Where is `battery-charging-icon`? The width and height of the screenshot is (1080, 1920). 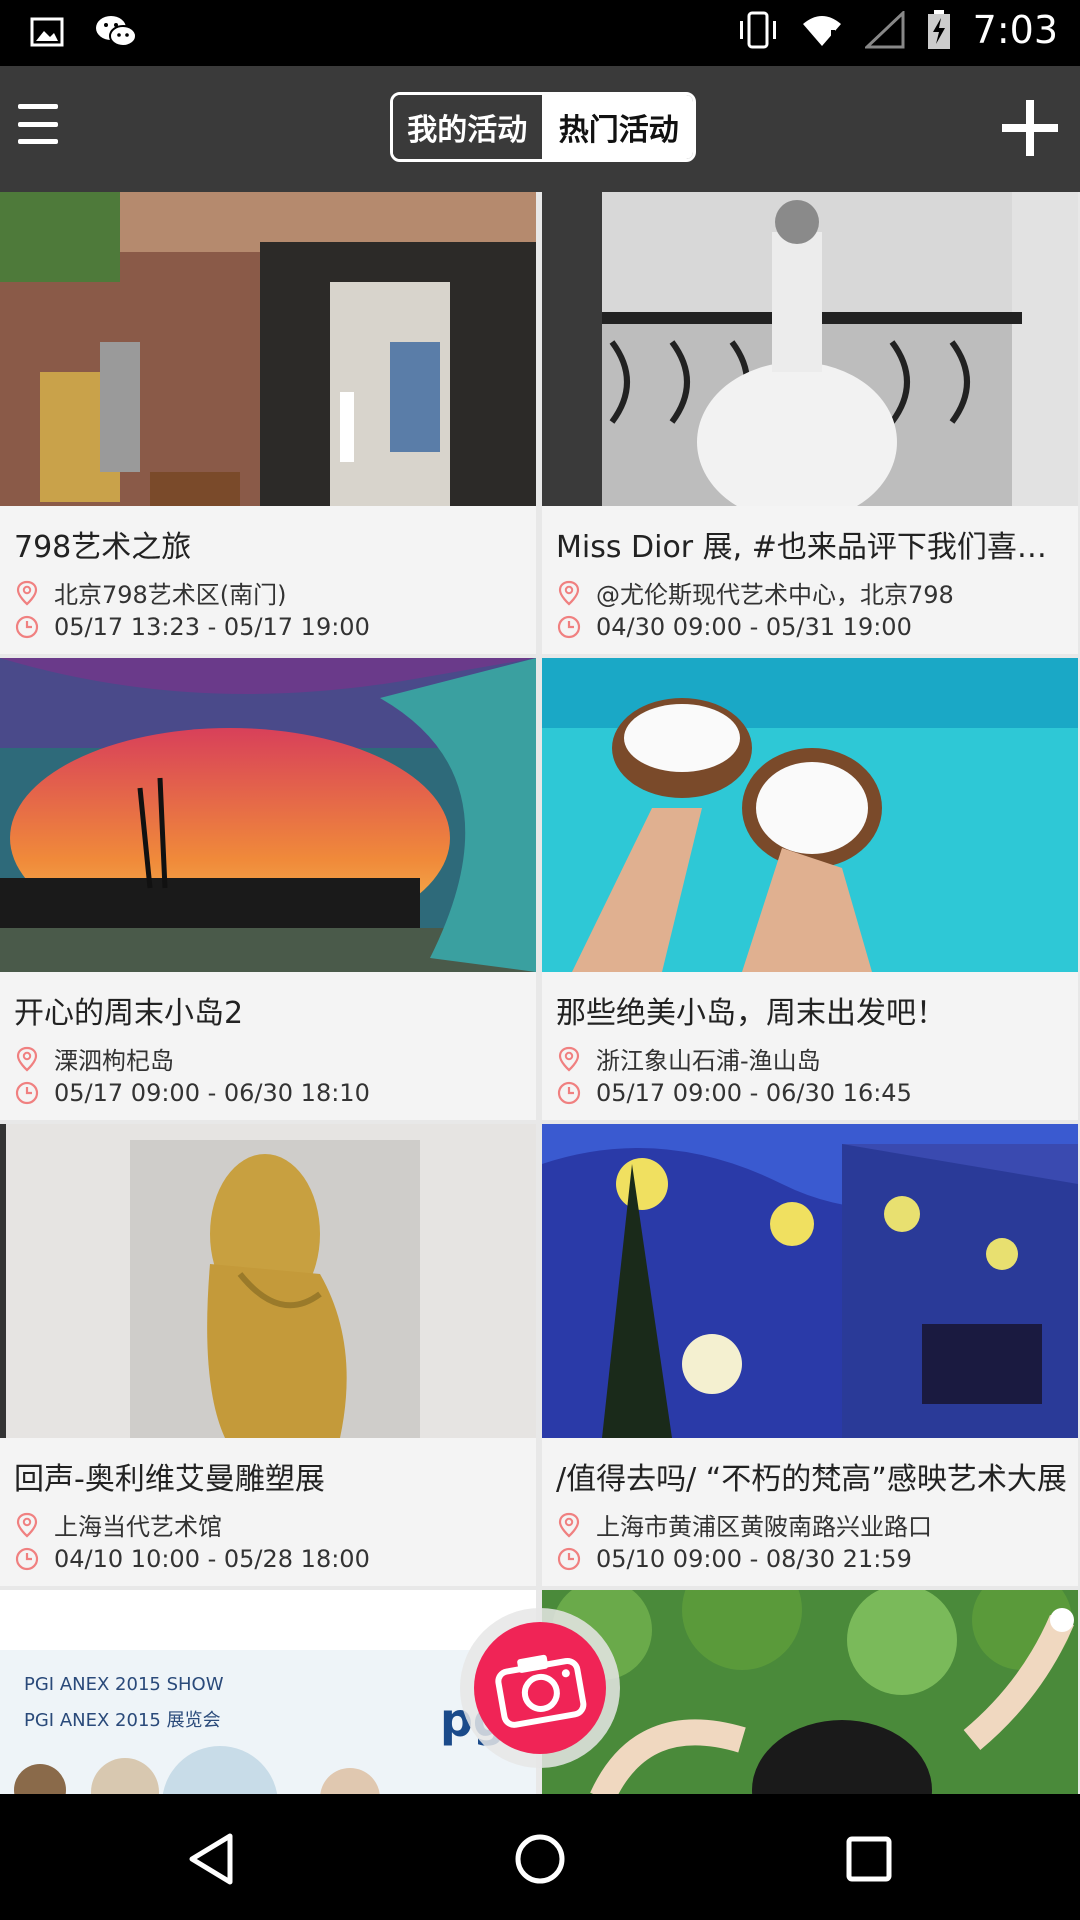 battery-charging-icon is located at coordinates (938, 29).